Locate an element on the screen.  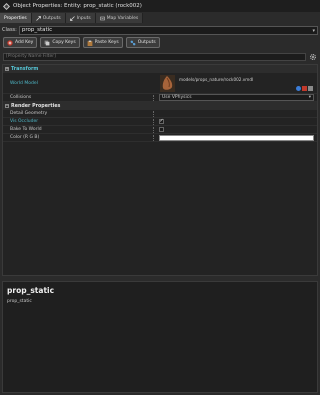
property-value: Use VPhysics ▾ is located at coordinates (238, 97).